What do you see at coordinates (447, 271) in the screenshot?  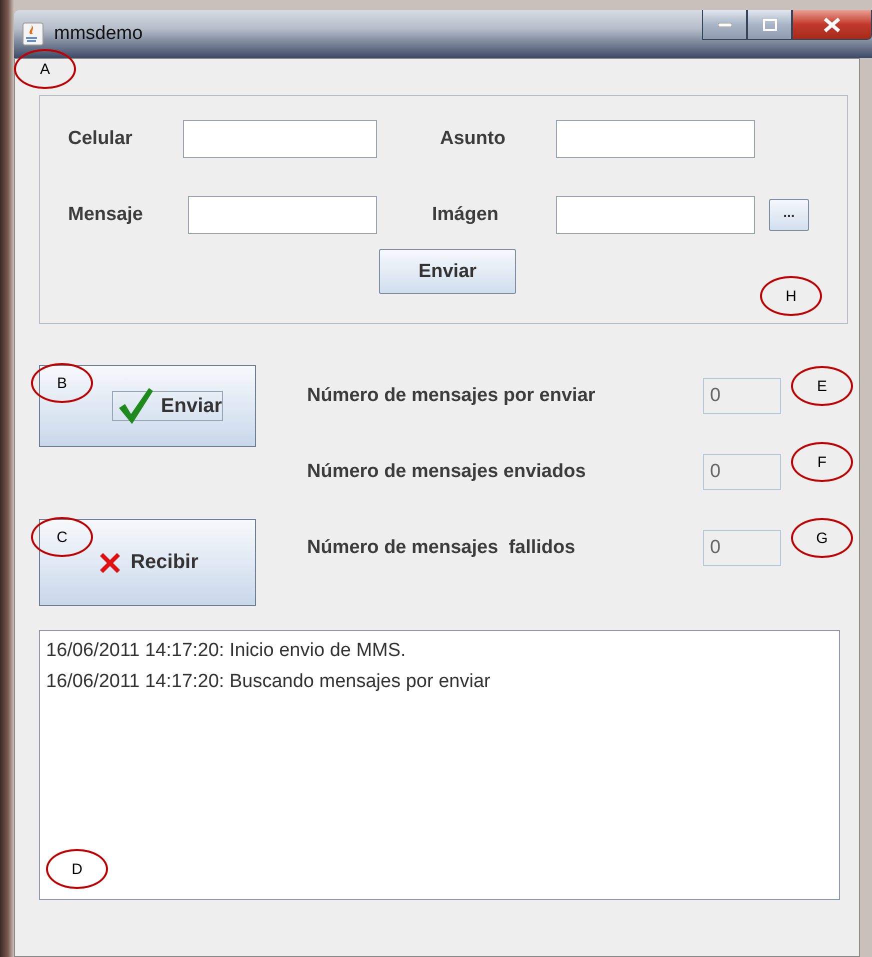 I see `send-button: Enviar` at bounding box center [447, 271].